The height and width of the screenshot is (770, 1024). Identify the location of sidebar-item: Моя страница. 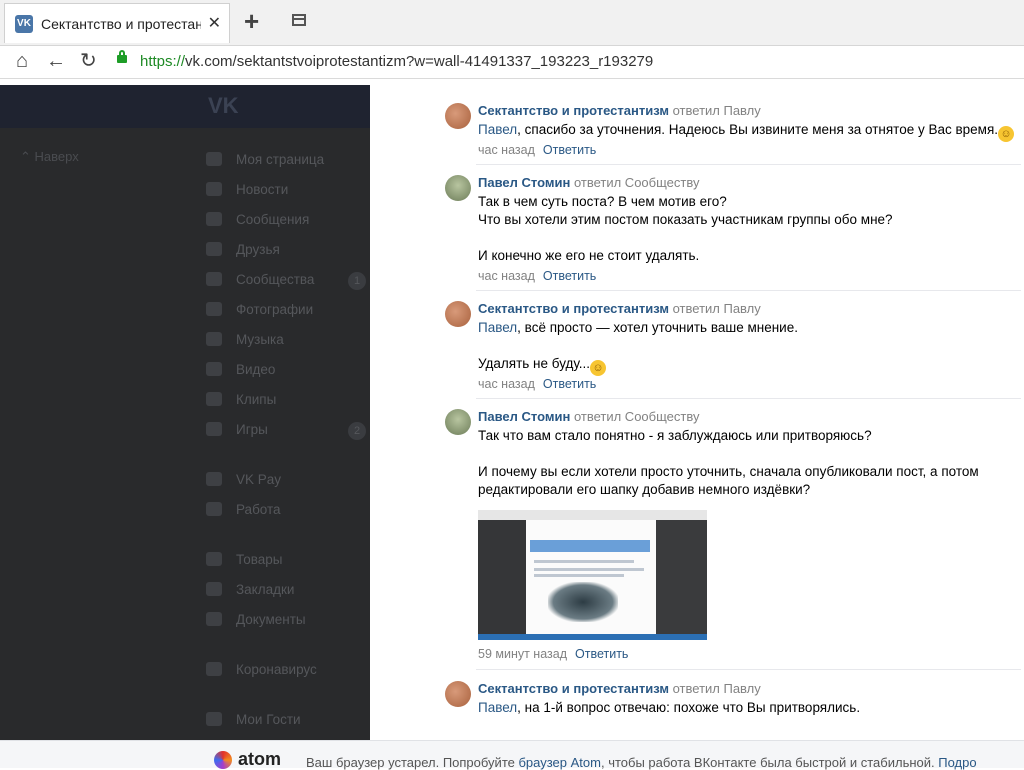
(265, 163).